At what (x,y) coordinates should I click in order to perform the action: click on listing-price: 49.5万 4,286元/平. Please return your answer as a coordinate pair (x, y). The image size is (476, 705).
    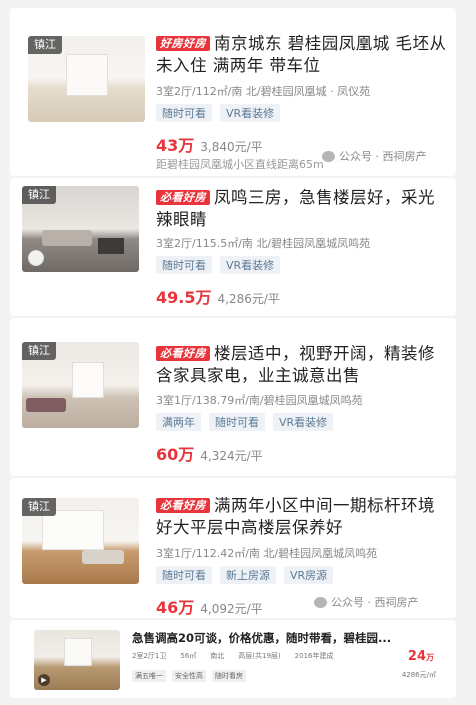
    Looking at the image, I should click on (218, 296).